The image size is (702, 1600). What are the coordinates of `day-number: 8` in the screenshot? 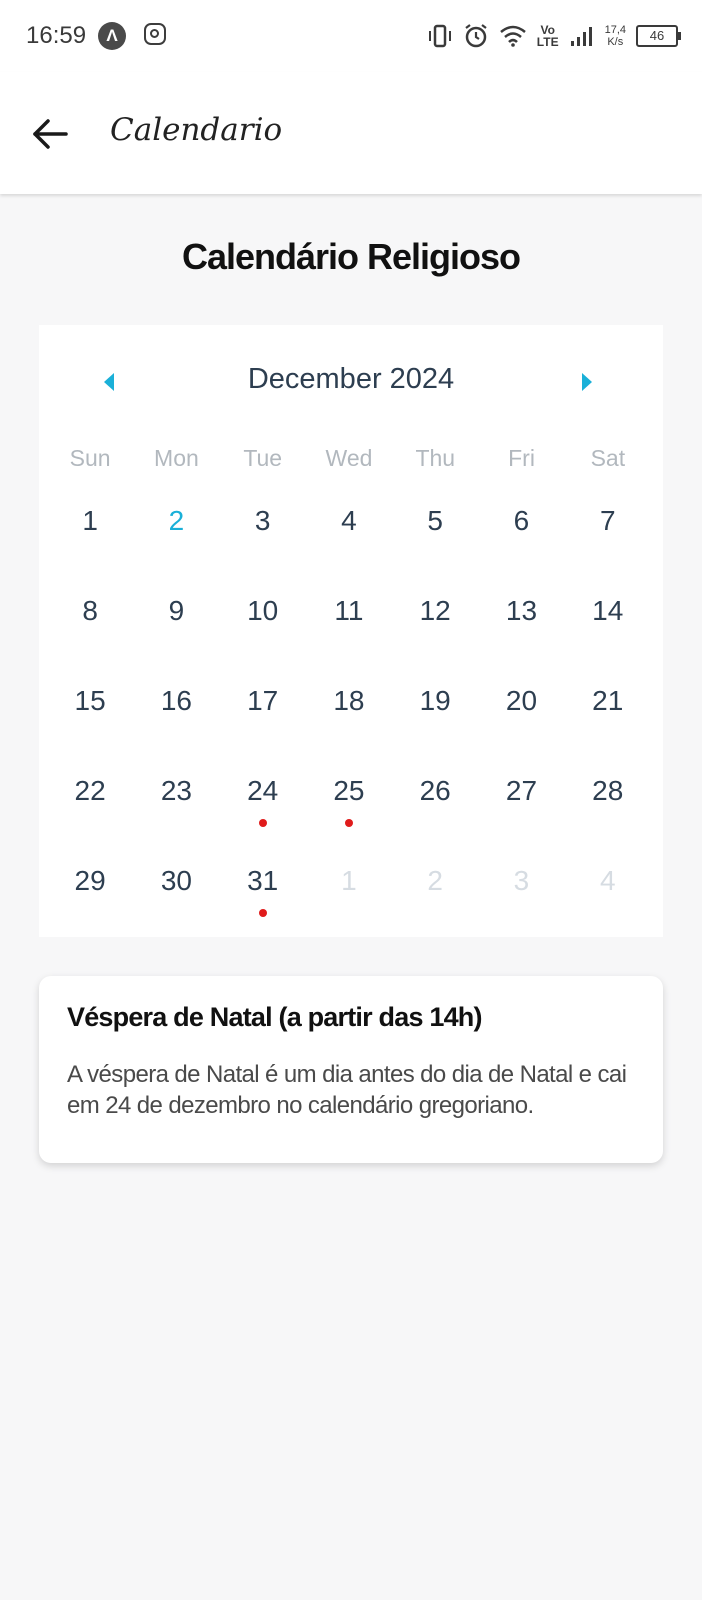 It's located at (90, 610).